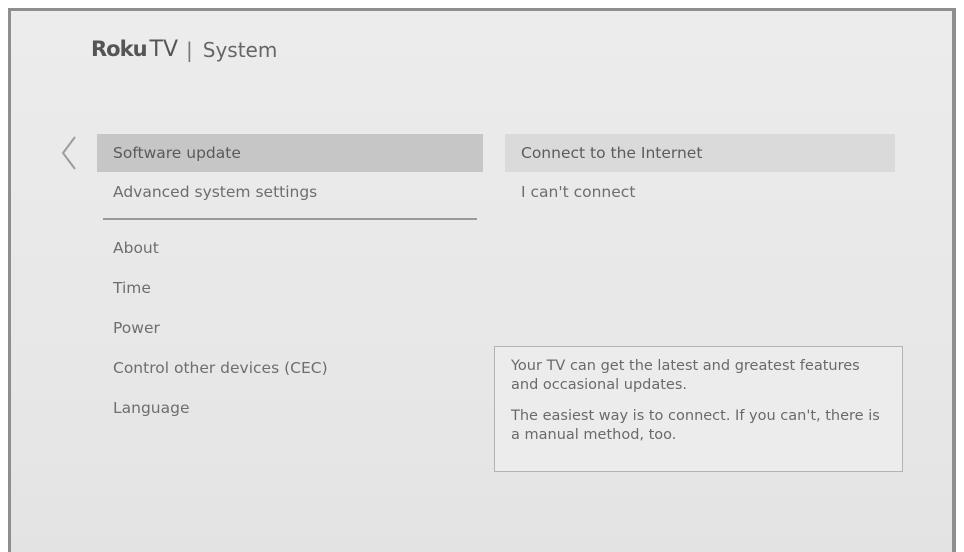 The height and width of the screenshot is (552, 964). What do you see at coordinates (290, 368) in the screenshot?
I see `menu-item-cec: Control other devices (CEC)` at bounding box center [290, 368].